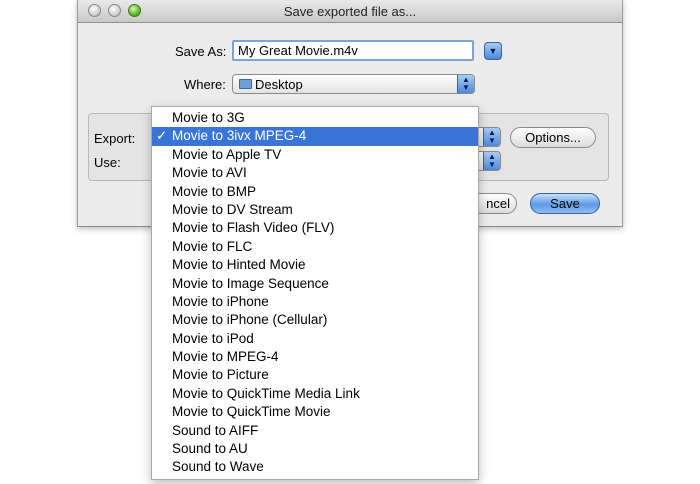 The height and width of the screenshot is (484, 700). What do you see at coordinates (232, 209) in the screenshot?
I see `menu-item-label: Movie to DV Stream` at bounding box center [232, 209].